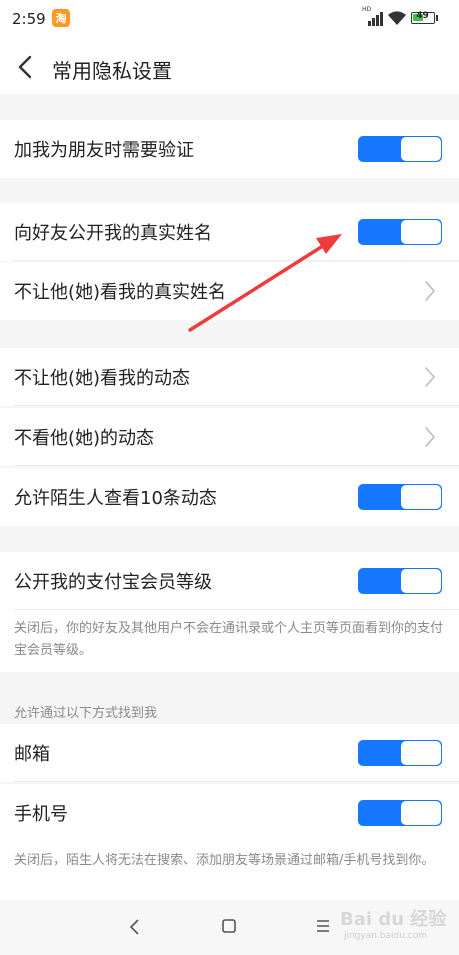  What do you see at coordinates (32, 754) in the screenshot?
I see `row-label: 邮箱` at bounding box center [32, 754].